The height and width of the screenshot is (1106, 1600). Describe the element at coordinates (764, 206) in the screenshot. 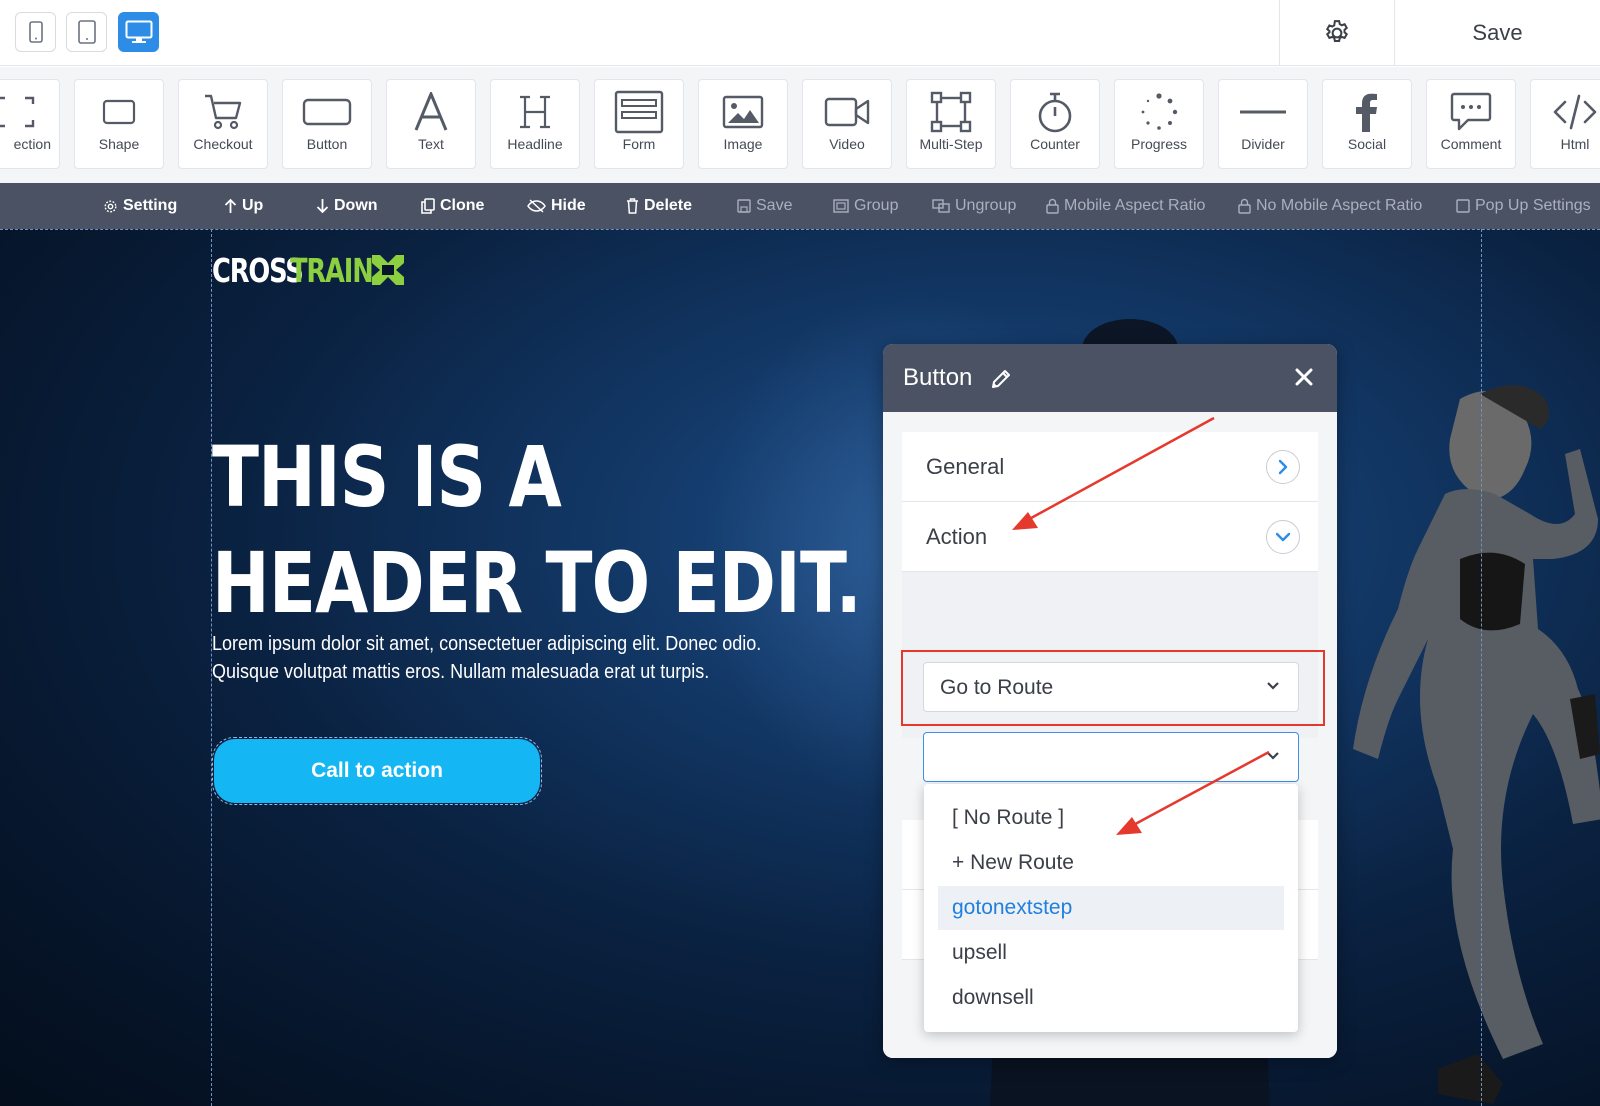

I see `save-block-action: Save` at that location.